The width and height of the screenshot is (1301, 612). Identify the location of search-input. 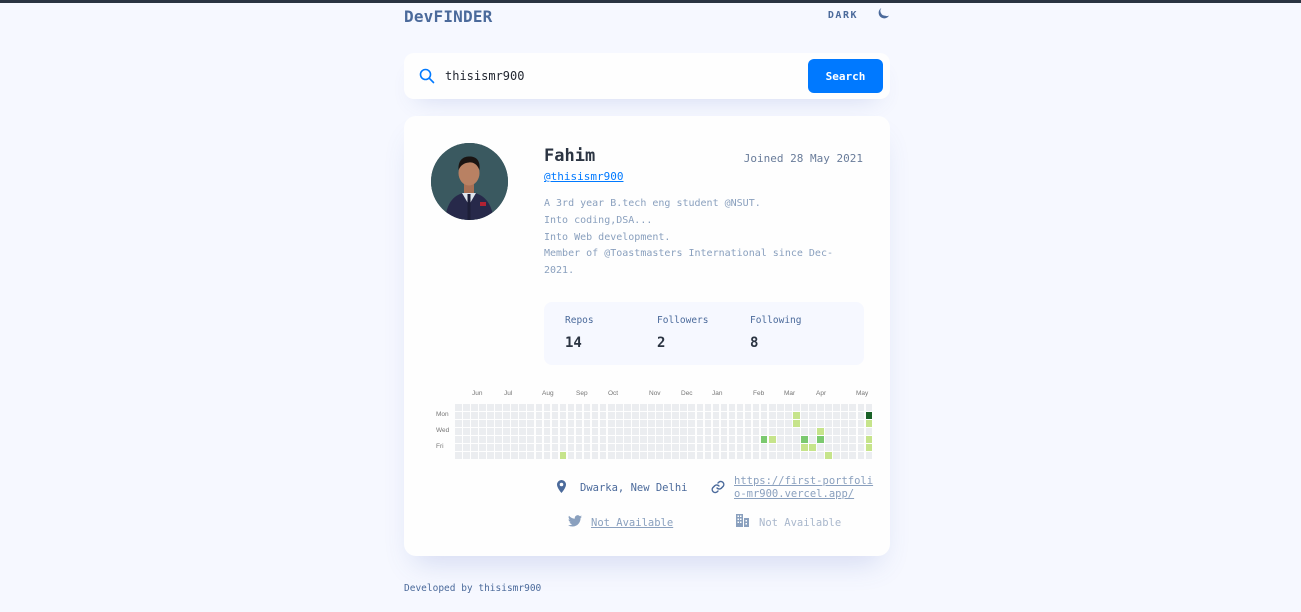
(620, 76).